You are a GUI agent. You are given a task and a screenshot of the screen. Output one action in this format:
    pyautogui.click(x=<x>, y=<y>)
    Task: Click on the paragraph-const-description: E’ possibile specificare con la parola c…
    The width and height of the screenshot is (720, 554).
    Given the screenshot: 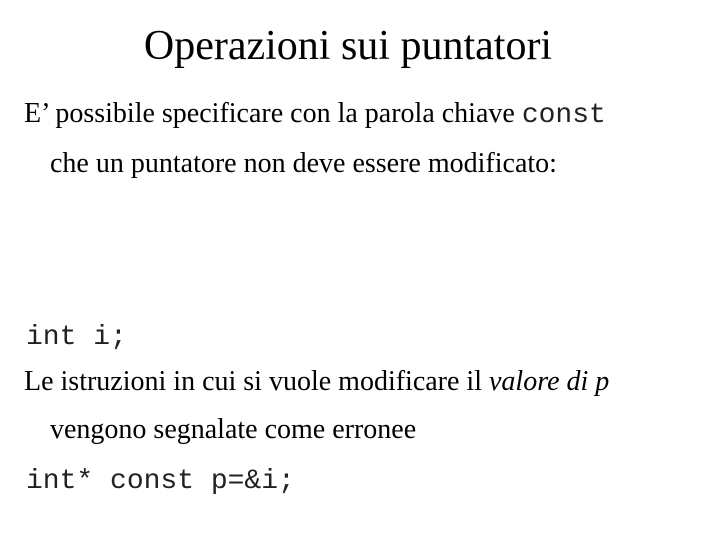 What is the action you would take?
    pyautogui.click(x=315, y=139)
    